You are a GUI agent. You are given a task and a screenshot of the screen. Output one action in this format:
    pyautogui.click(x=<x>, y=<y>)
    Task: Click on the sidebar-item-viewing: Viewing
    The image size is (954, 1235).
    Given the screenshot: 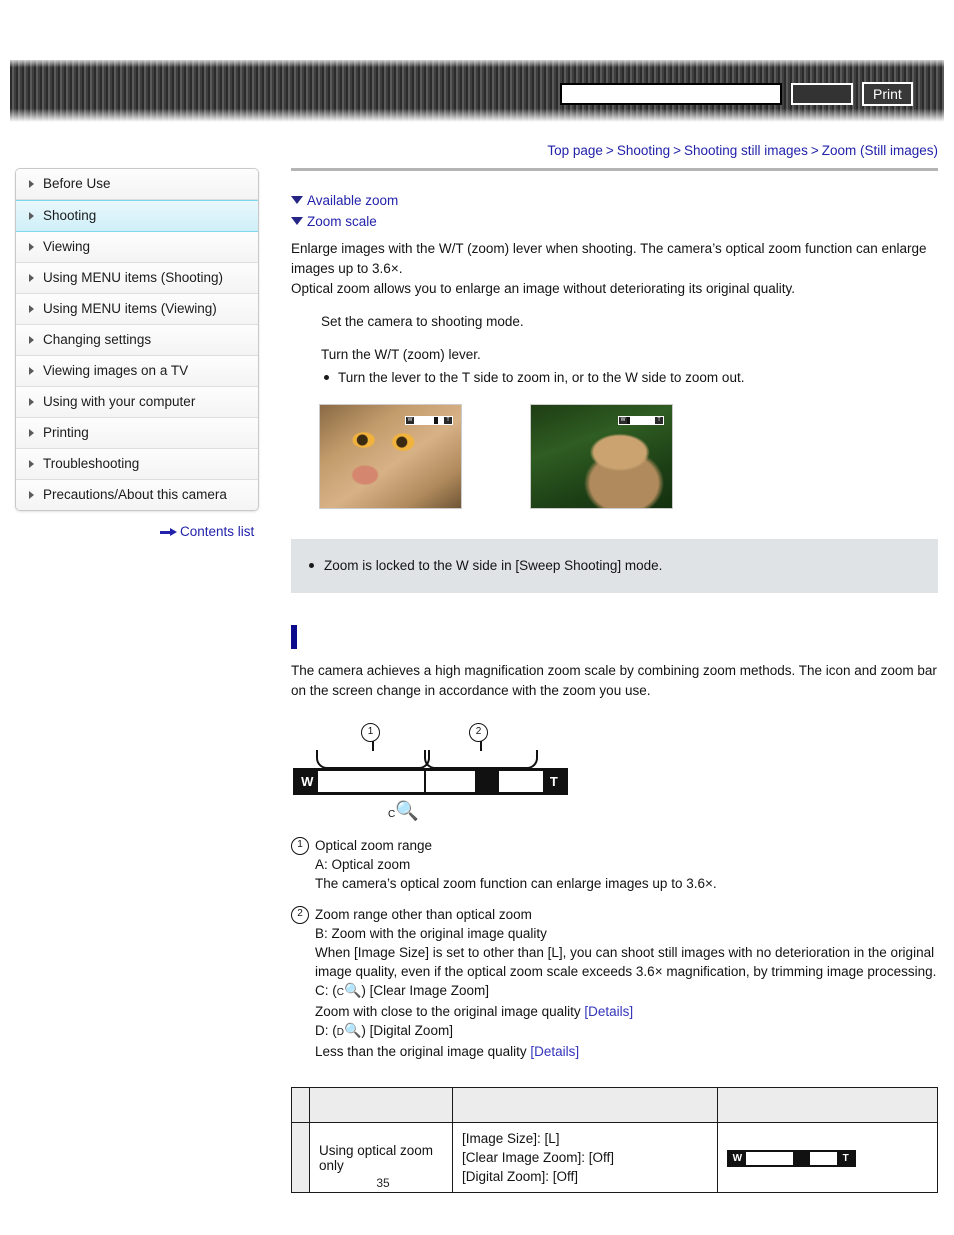 What is the action you would take?
    pyautogui.click(x=137, y=247)
    